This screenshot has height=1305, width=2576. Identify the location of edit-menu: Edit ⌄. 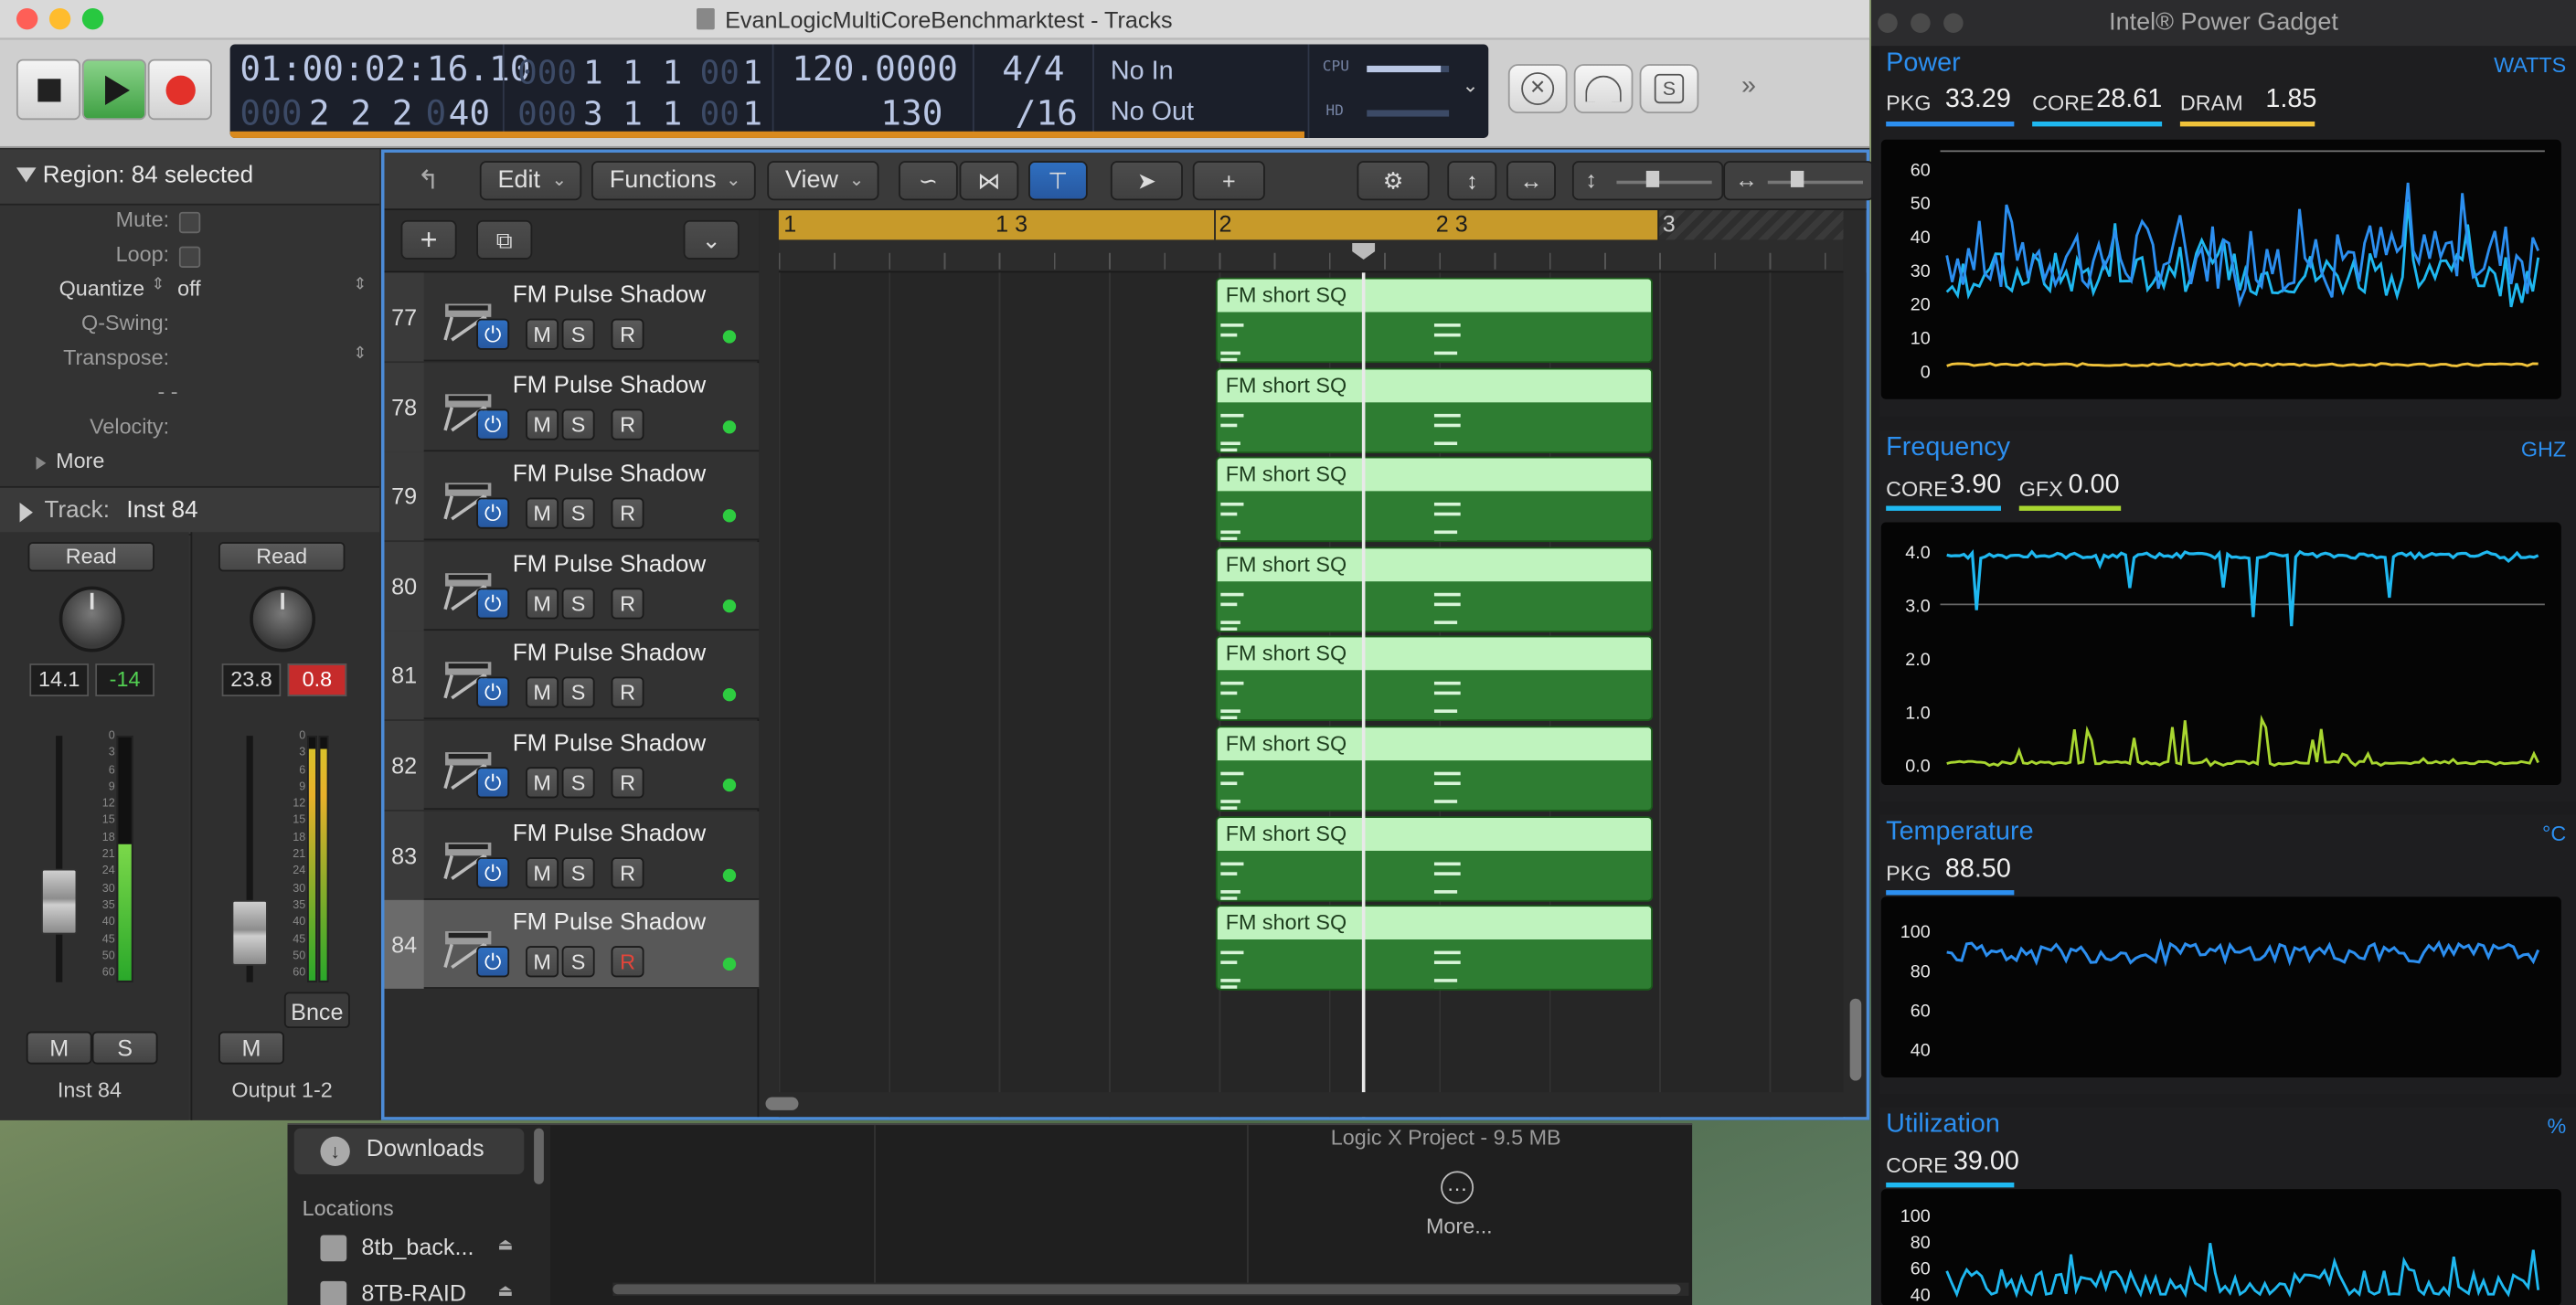
(530, 181).